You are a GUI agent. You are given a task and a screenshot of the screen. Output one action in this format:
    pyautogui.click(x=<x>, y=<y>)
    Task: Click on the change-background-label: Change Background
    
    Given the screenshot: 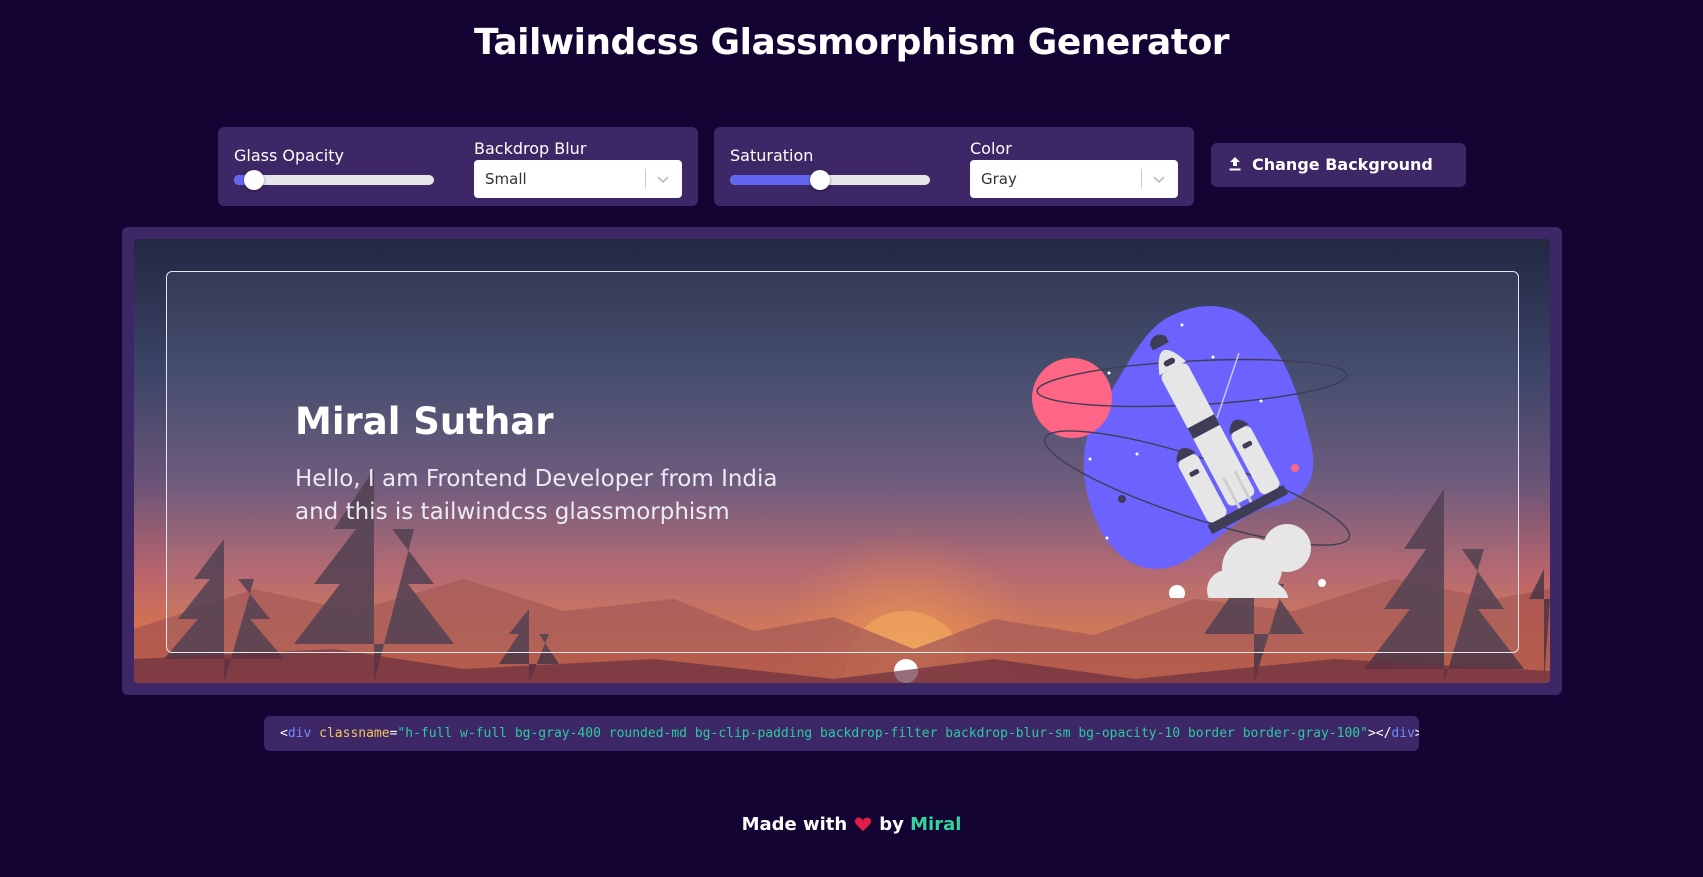 What is the action you would take?
    pyautogui.click(x=1342, y=164)
    